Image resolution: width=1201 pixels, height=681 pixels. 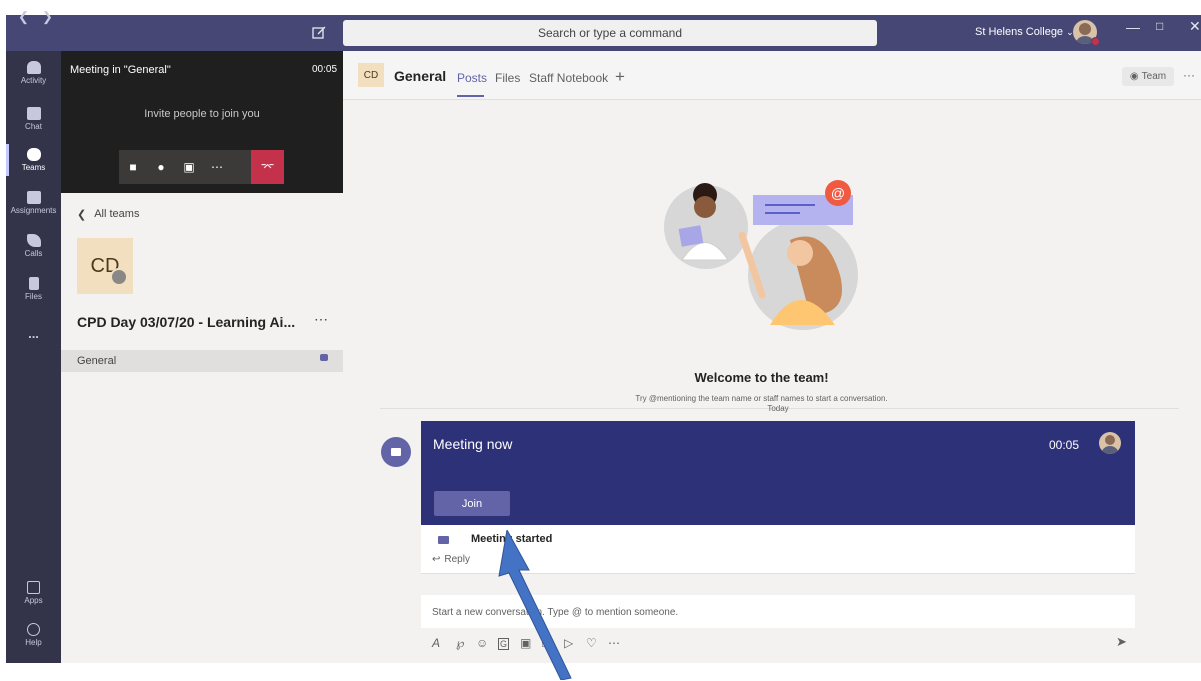 I want to click on rail-calls: Calls, so click(x=33, y=246).